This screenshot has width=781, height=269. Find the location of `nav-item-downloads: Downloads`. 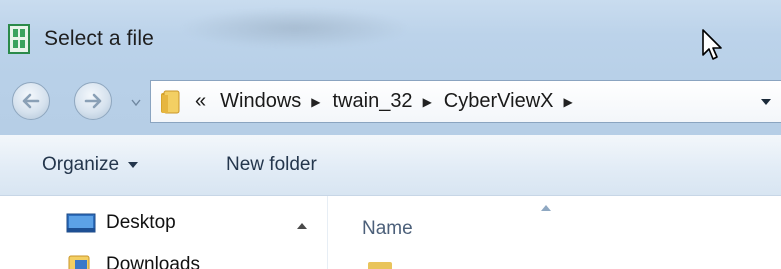

nav-item-downloads: Downloads is located at coordinates (133, 258).